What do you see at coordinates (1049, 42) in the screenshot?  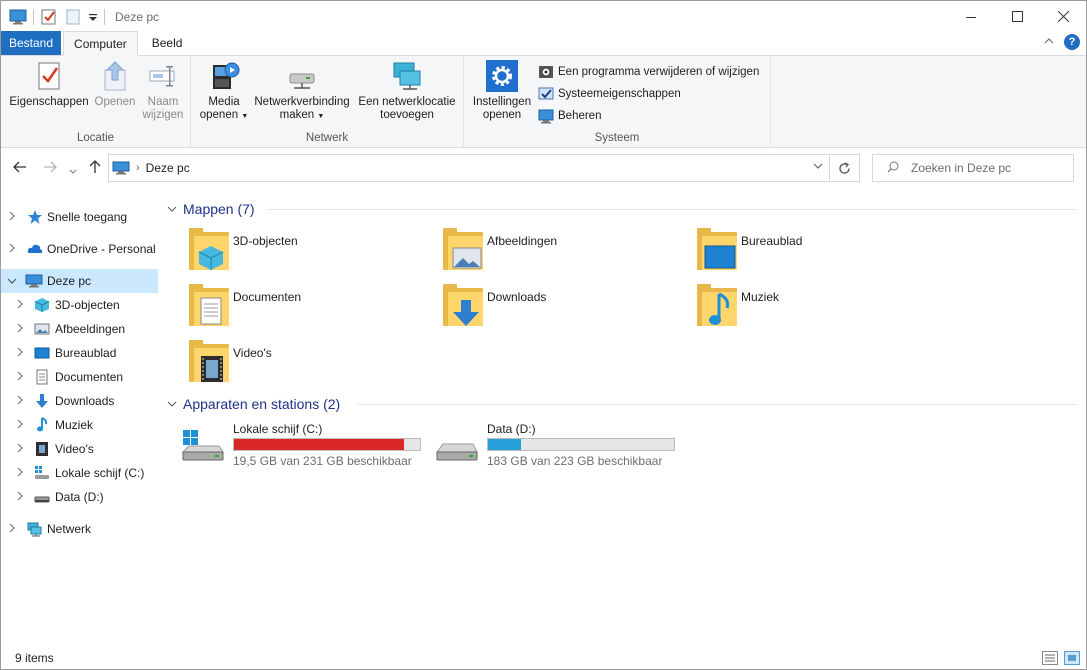 I see `collapse-ribbon-icon` at bounding box center [1049, 42].